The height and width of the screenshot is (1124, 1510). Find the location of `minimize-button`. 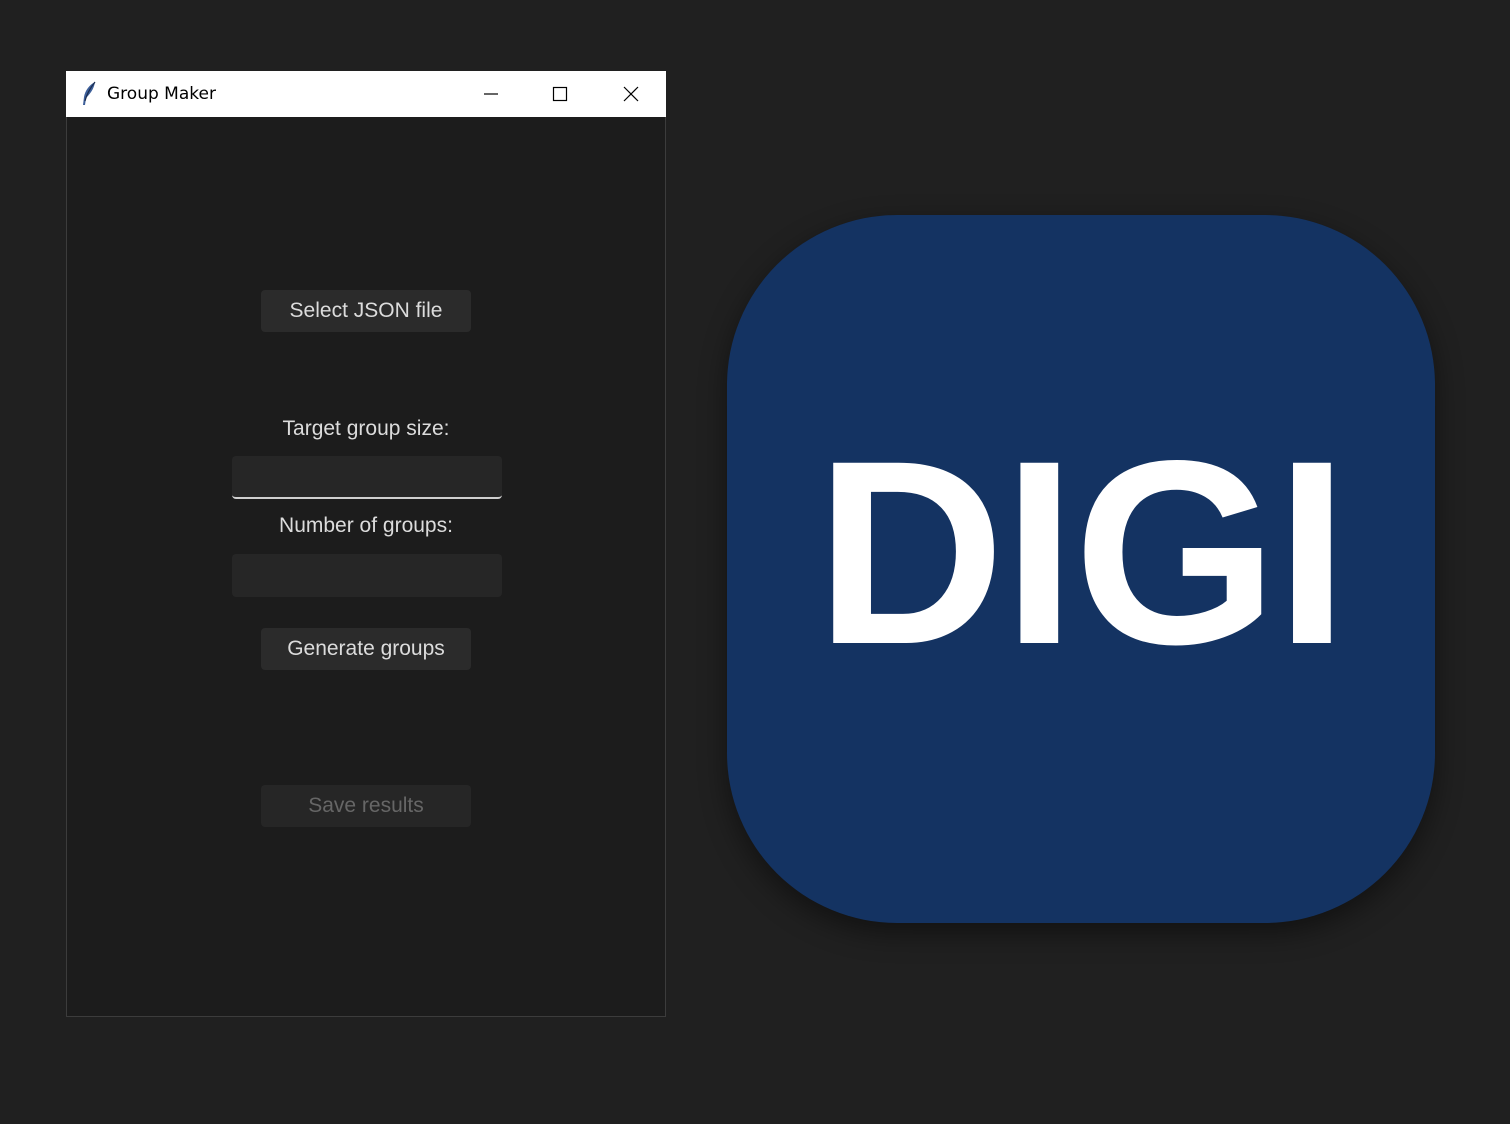

minimize-button is located at coordinates (491, 94).